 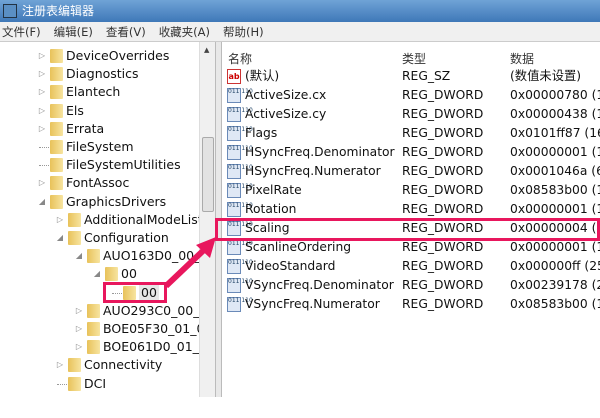 What do you see at coordinates (95, 383) in the screenshot?
I see `tree-node-label: DCI` at bounding box center [95, 383].